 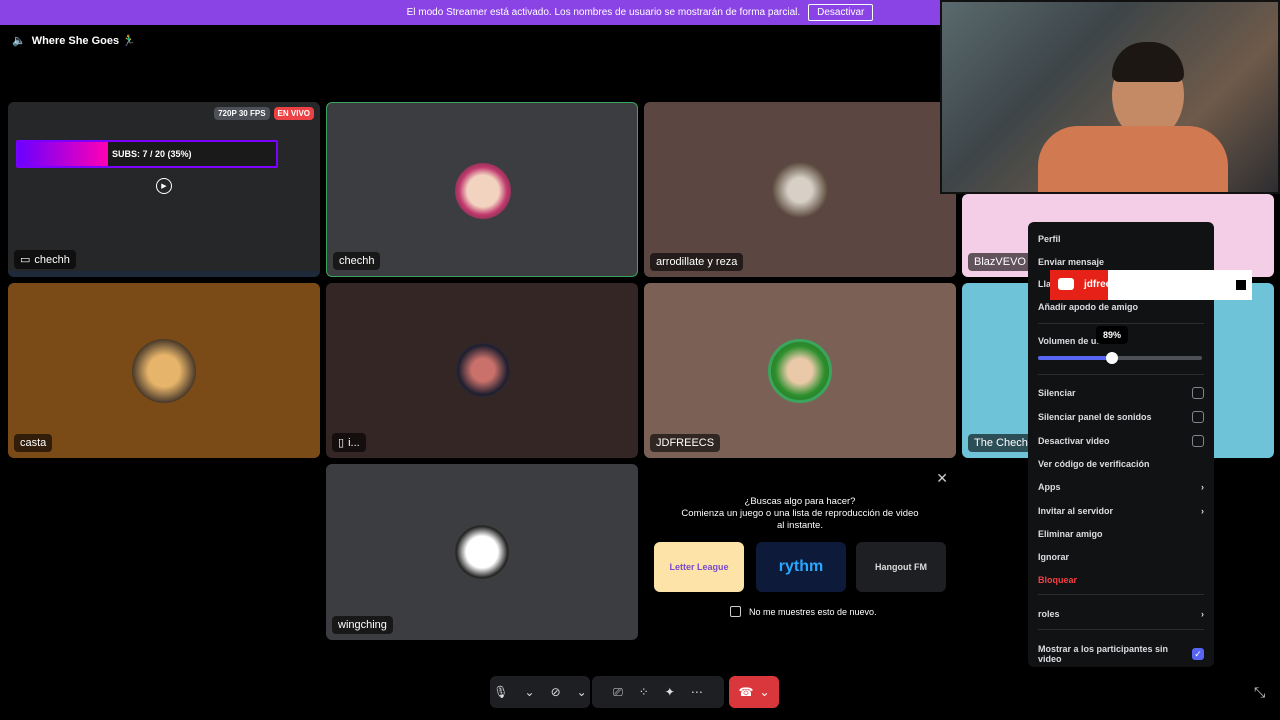 What do you see at coordinates (45, 259) in the screenshot?
I see `tile-label: ▭ chechh` at bounding box center [45, 259].